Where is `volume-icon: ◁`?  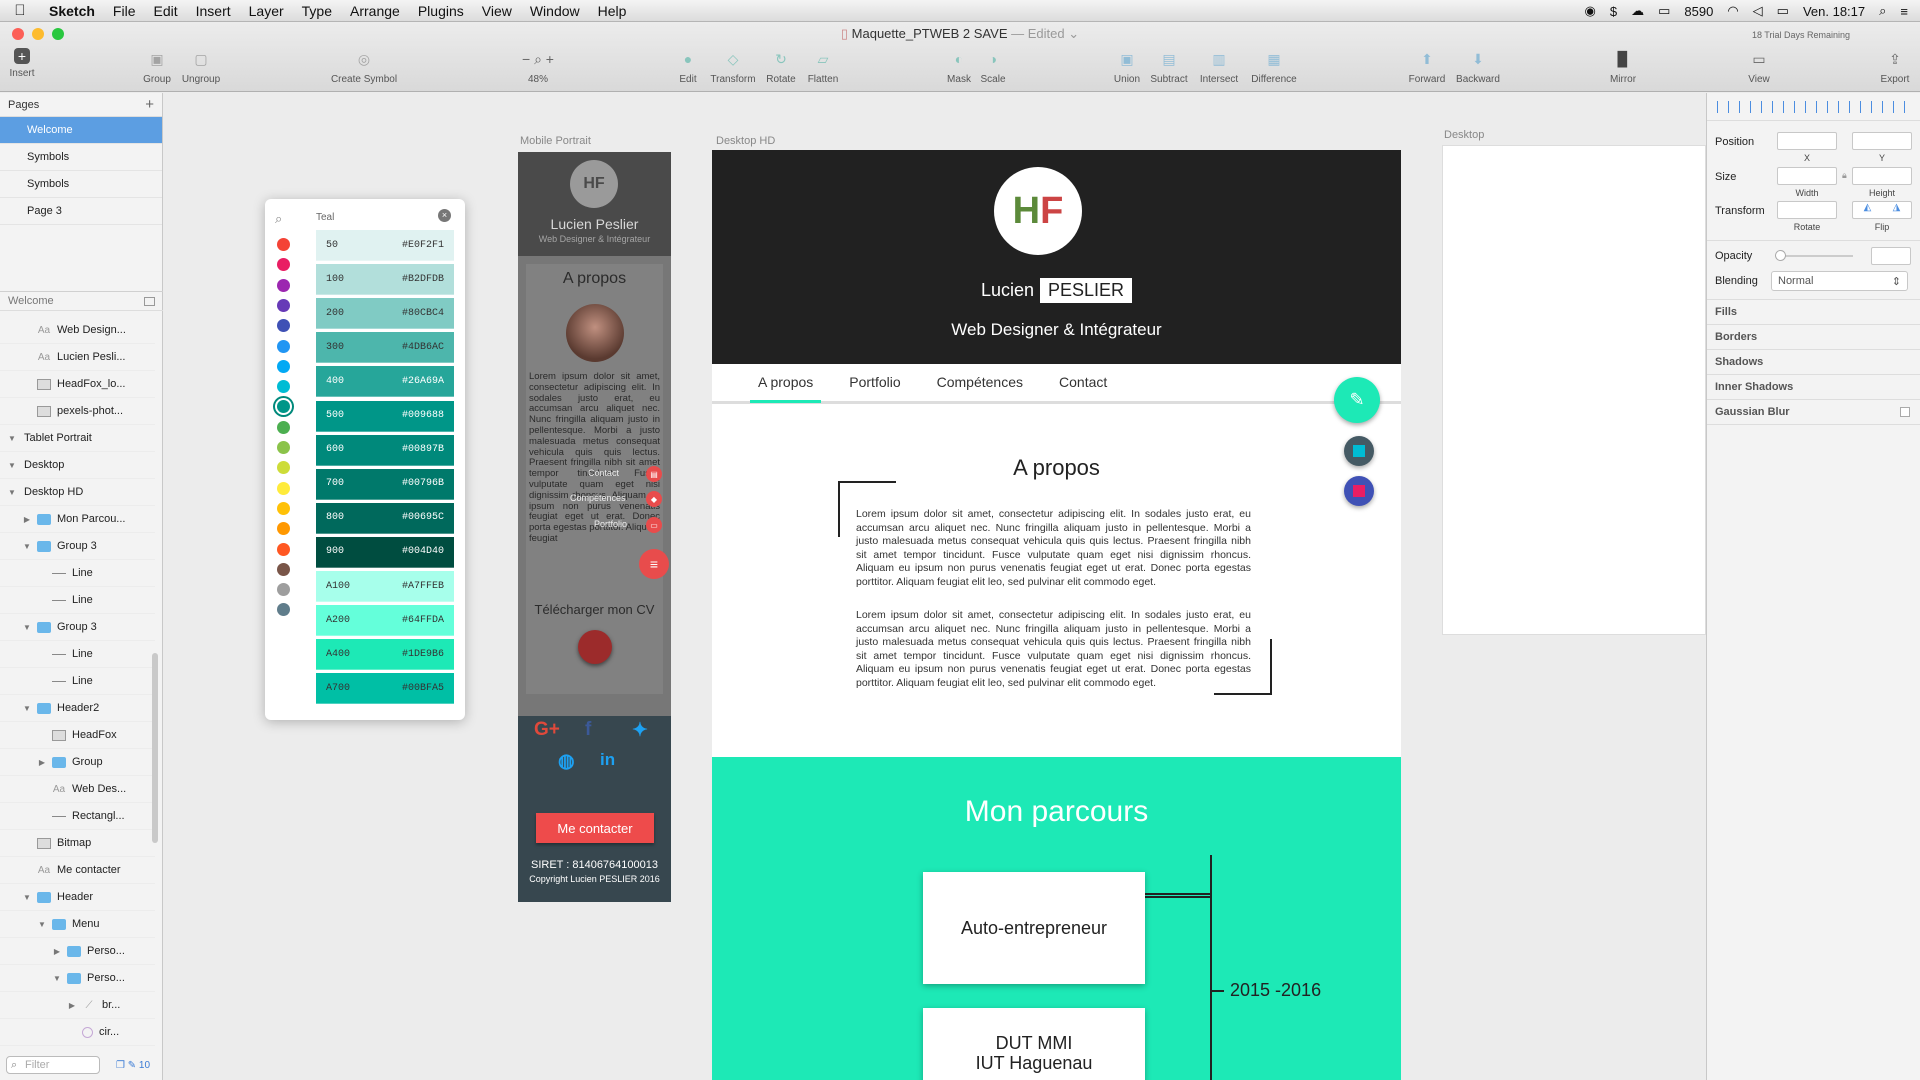
volume-icon: ◁ is located at coordinates (1758, 11).